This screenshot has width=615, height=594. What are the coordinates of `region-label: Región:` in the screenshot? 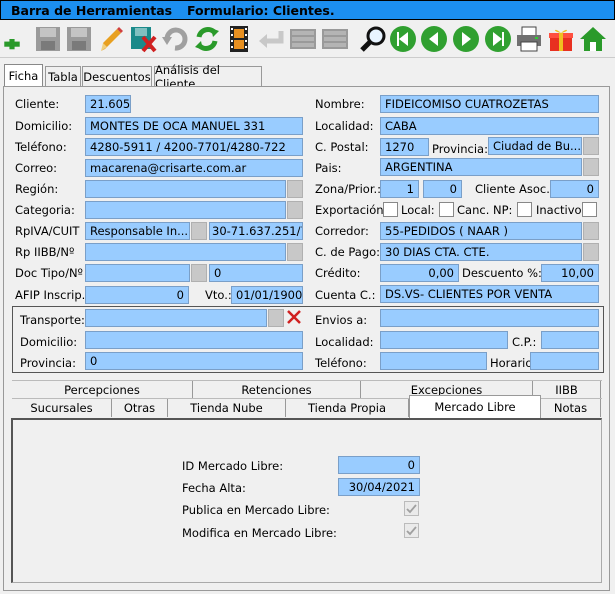 It's located at (37, 189).